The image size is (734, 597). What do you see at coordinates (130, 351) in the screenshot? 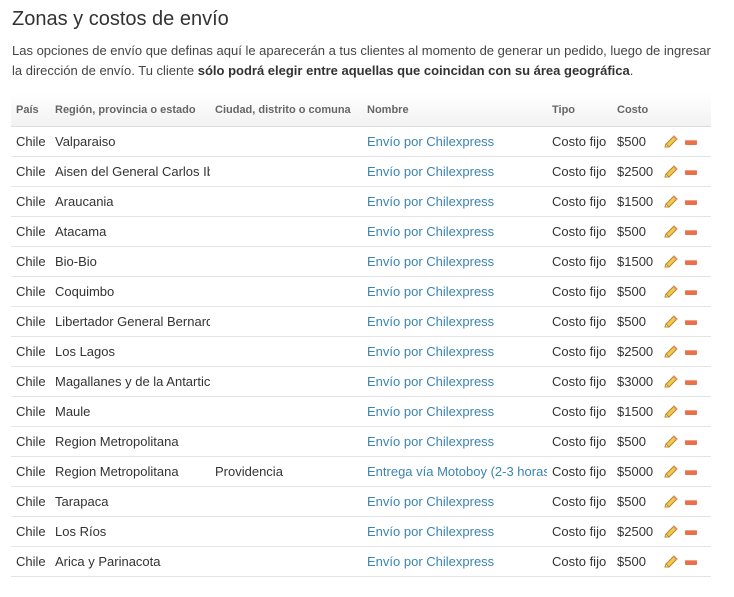
I see `cell-region: Los Lagos` at bounding box center [130, 351].